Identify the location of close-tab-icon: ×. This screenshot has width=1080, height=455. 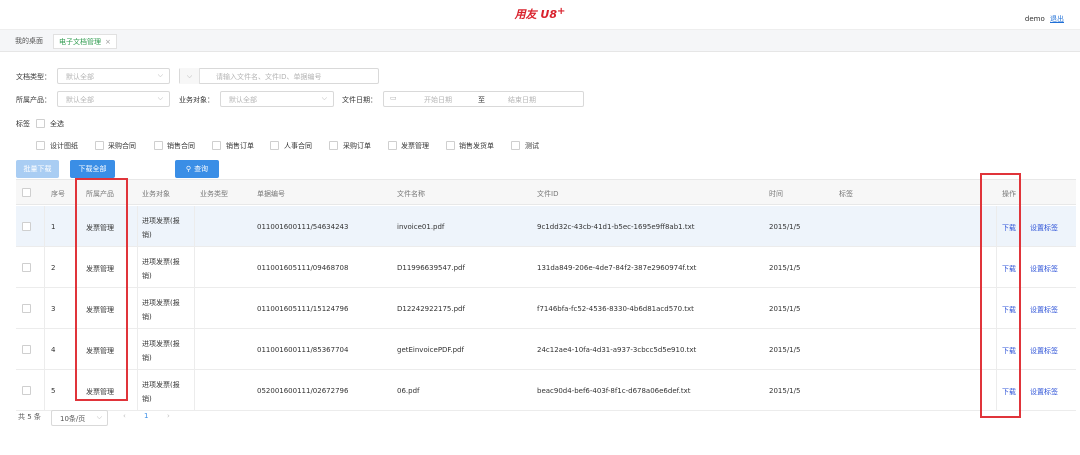
(108, 42).